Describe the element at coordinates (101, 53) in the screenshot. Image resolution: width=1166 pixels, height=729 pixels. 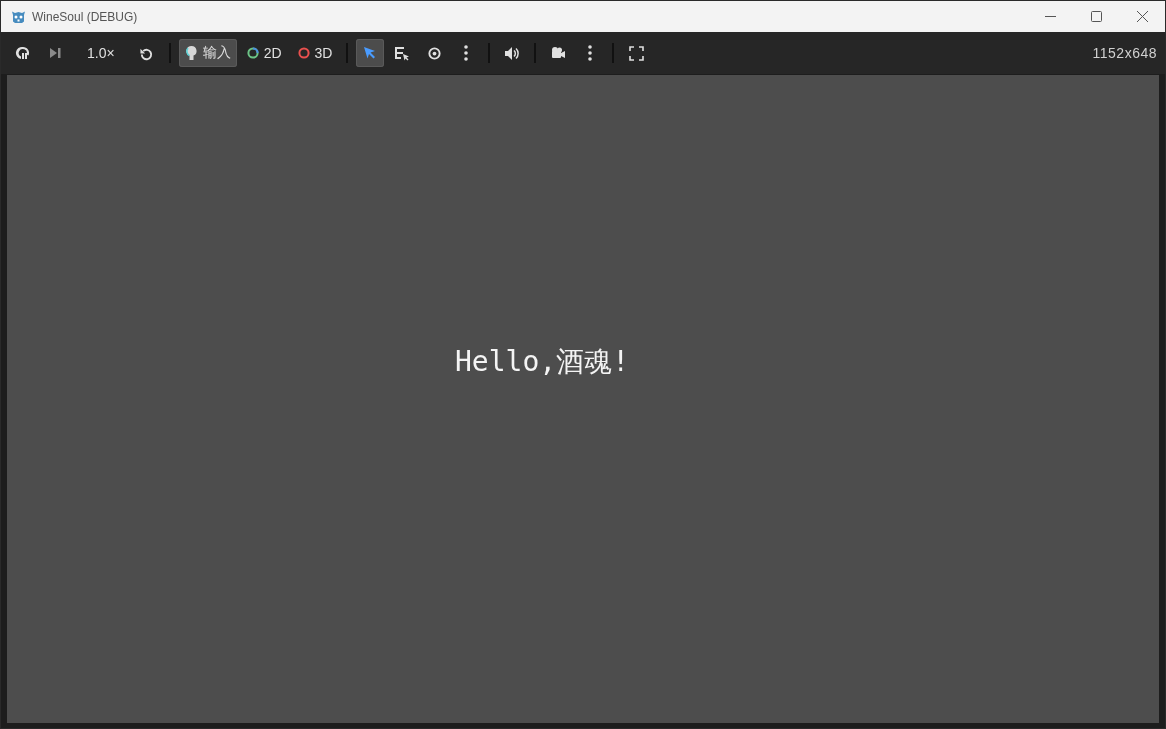
I see `speed-label: 1.0×` at that location.